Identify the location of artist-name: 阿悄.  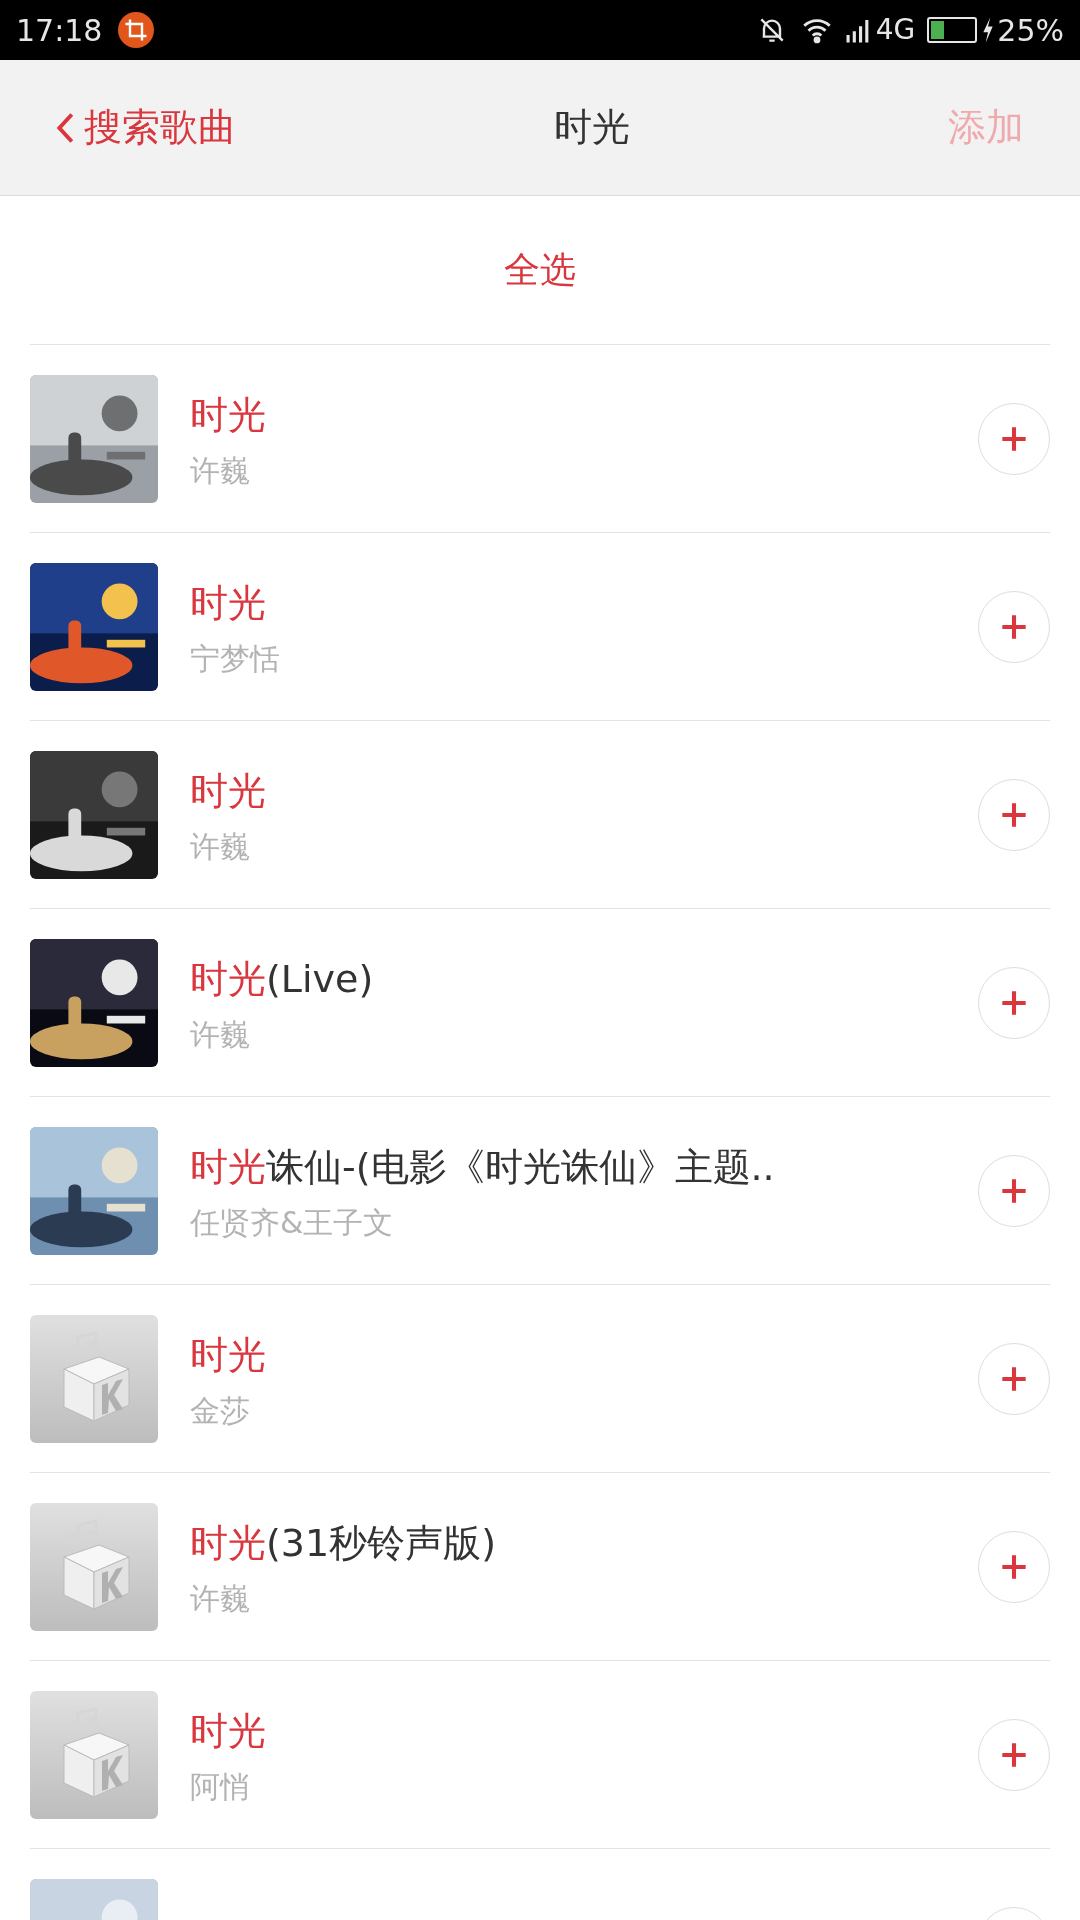
(220, 1787).